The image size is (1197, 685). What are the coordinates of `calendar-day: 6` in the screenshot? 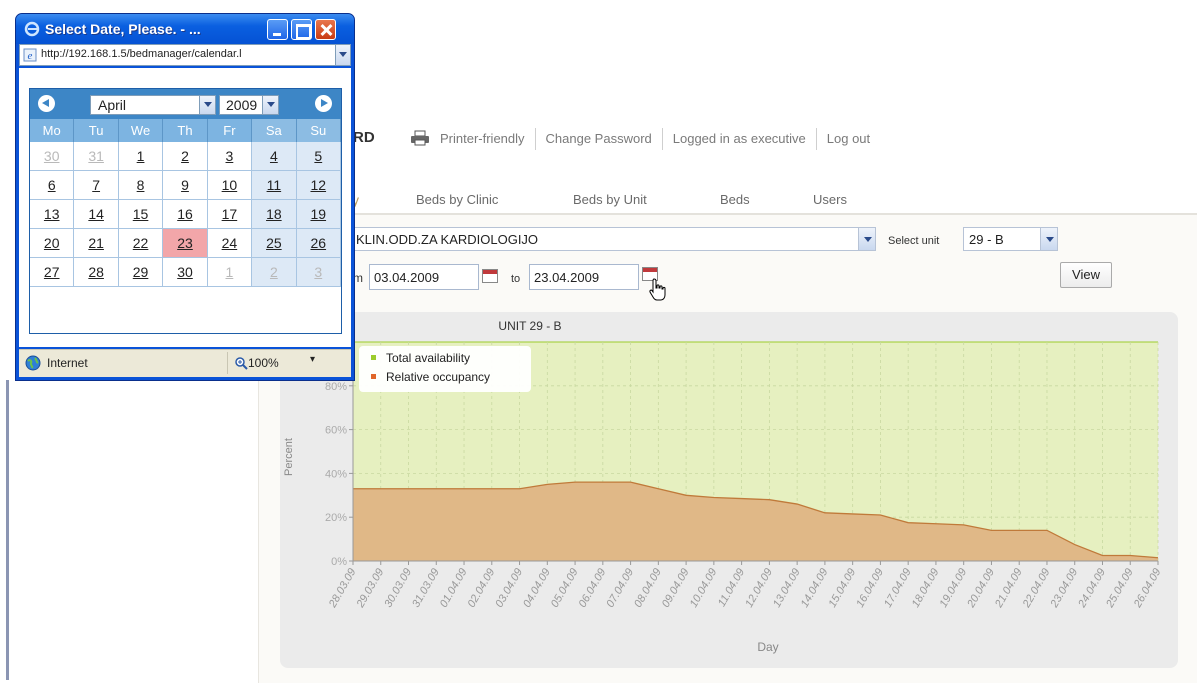 It's located at (52, 185).